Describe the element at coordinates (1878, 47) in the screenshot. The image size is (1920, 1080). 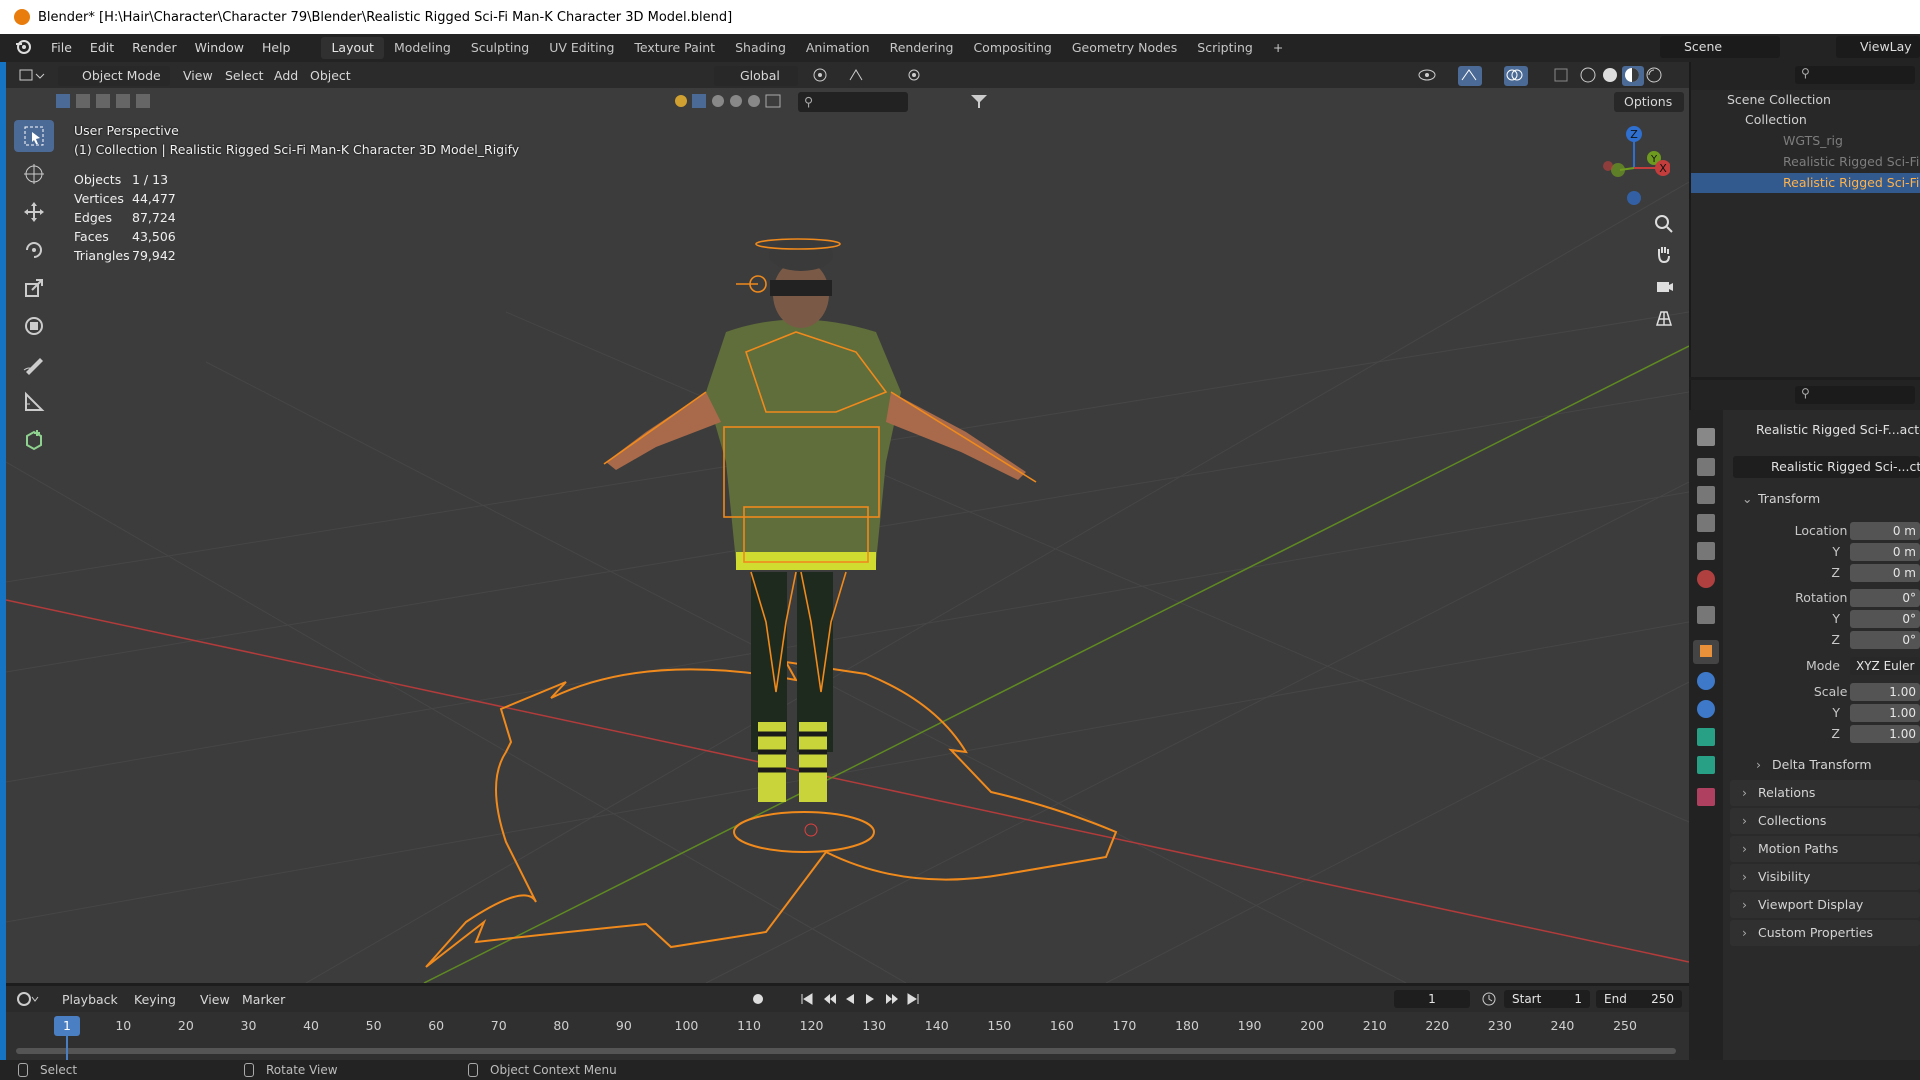
I see `view-layer-selector: ViewLay` at that location.